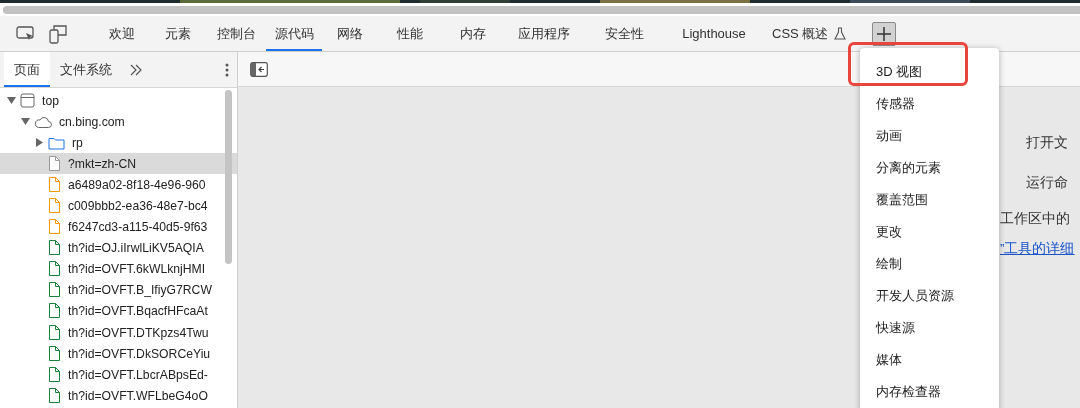 The height and width of the screenshot is (408, 1080). I want to click on menu-item: 内存检查器, so click(929, 392).